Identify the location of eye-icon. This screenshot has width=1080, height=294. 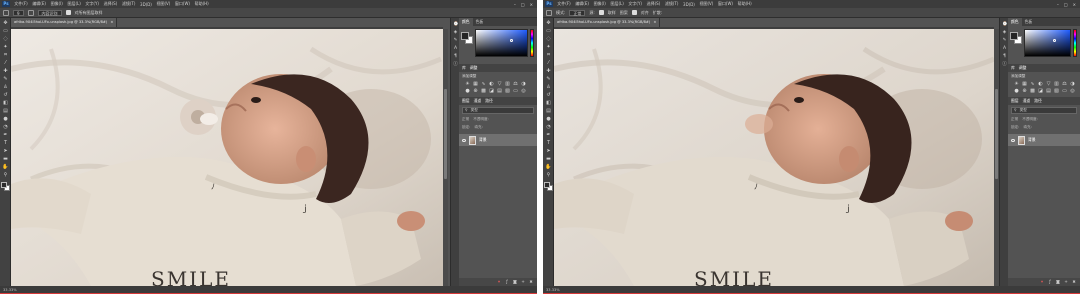
(464, 140).